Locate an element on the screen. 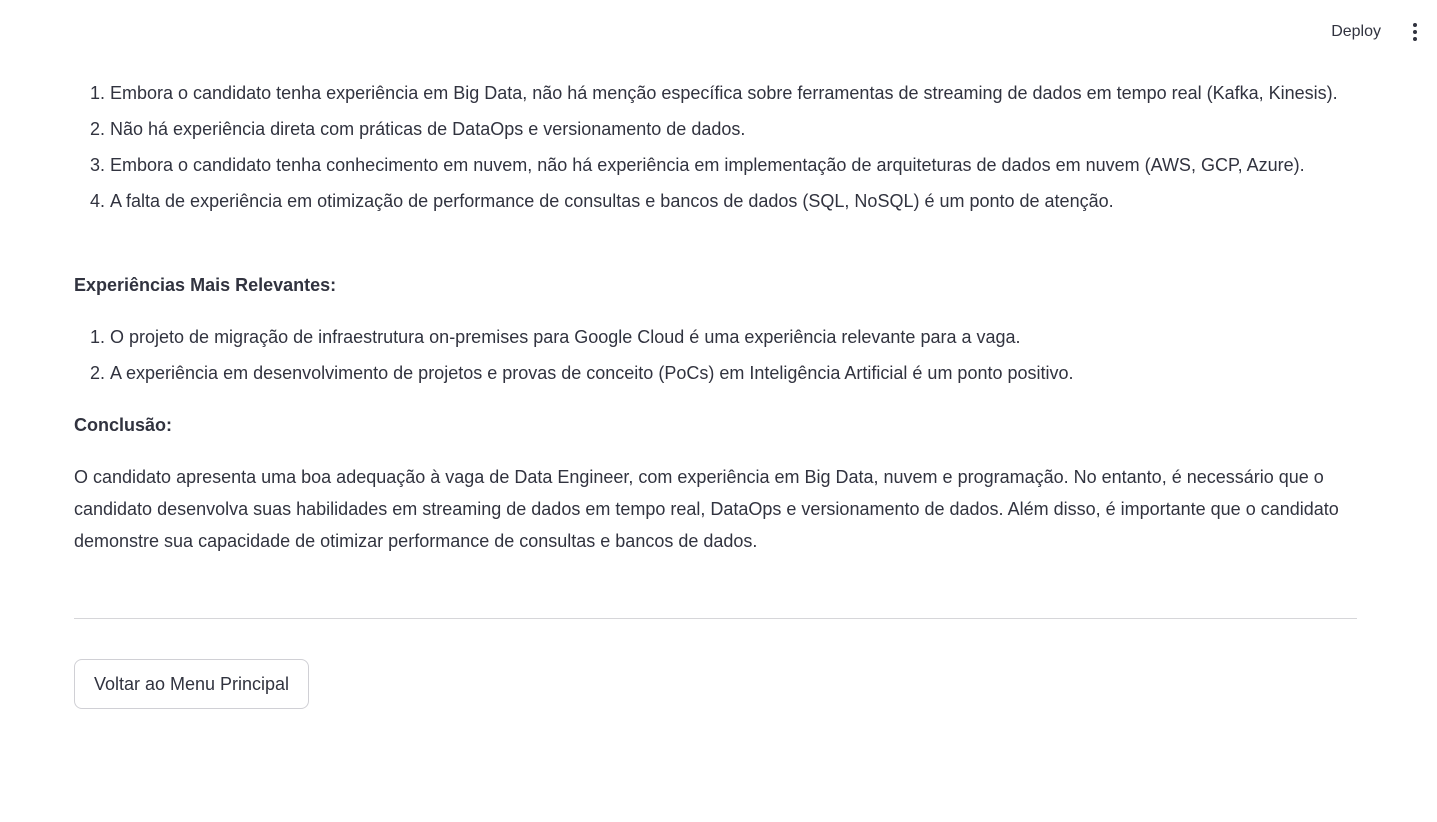 This screenshot has width=1437, height=822. back-to-main-menu-button: Voltar ao Menu Principal is located at coordinates (191, 684).